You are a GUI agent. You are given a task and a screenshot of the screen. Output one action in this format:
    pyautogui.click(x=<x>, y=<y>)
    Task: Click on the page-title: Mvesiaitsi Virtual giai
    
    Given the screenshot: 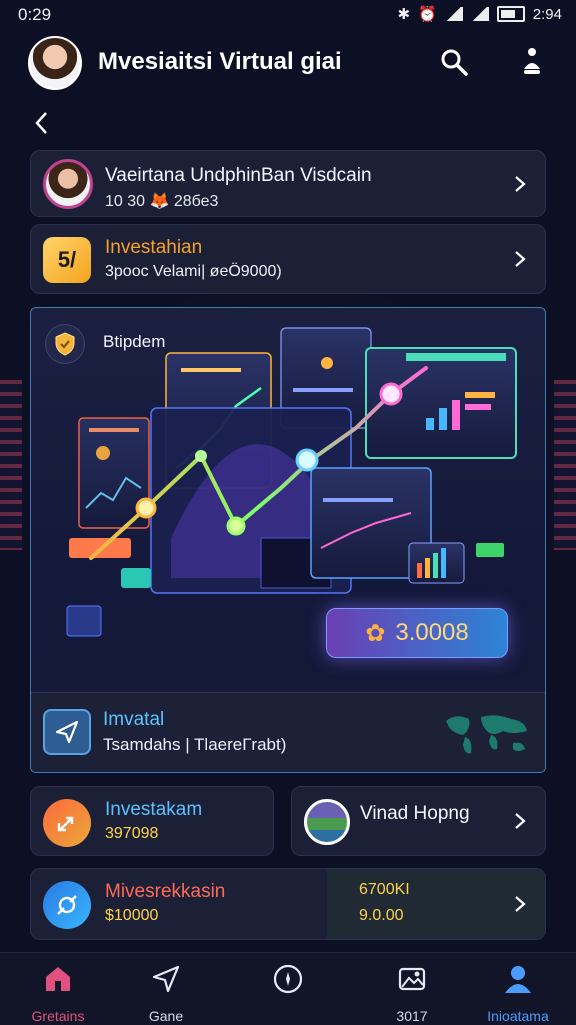 What is the action you would take?
    pyautogui.click(x=220, y=61)
    